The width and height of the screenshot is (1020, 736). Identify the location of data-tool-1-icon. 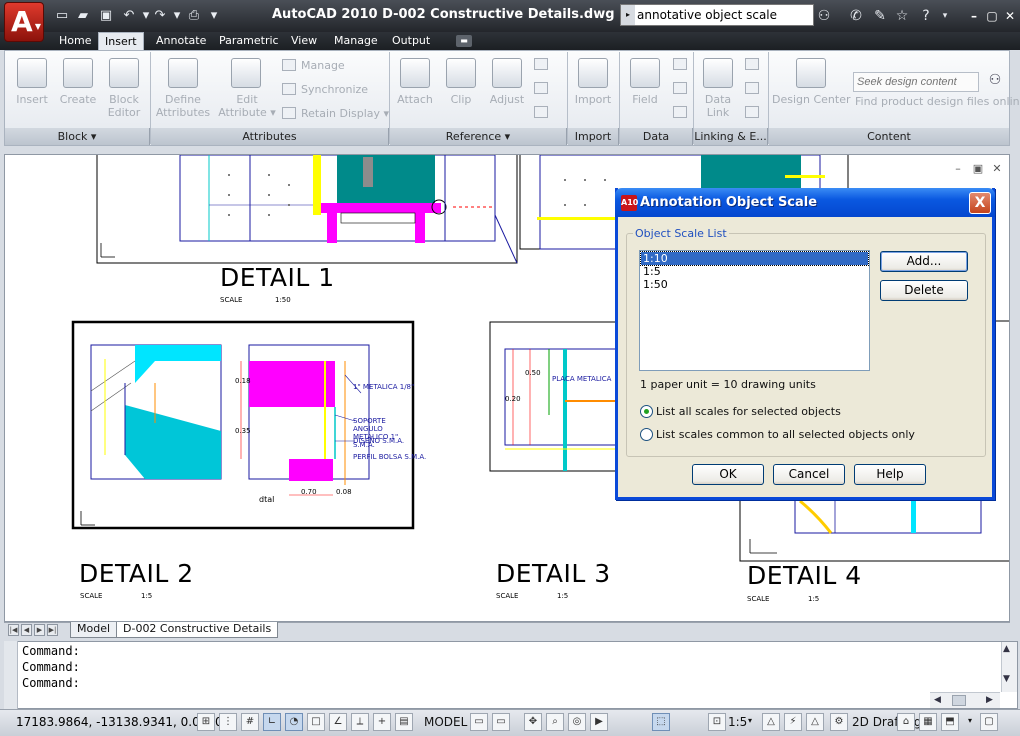
(680, 64).